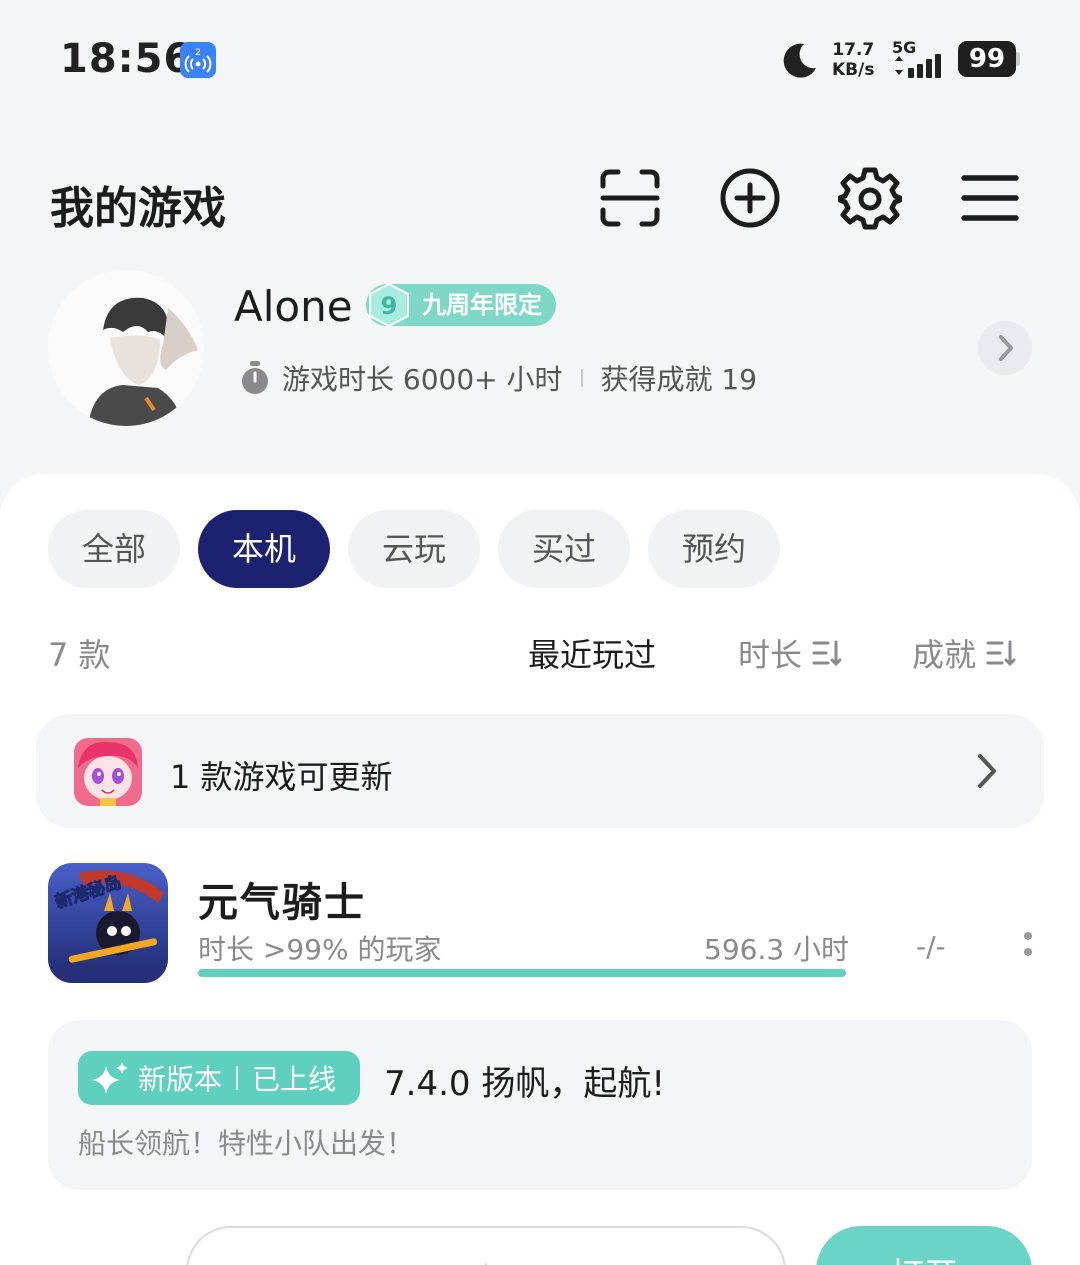  I want to click on game-icon: 新港秘岛, so click(108, 923).